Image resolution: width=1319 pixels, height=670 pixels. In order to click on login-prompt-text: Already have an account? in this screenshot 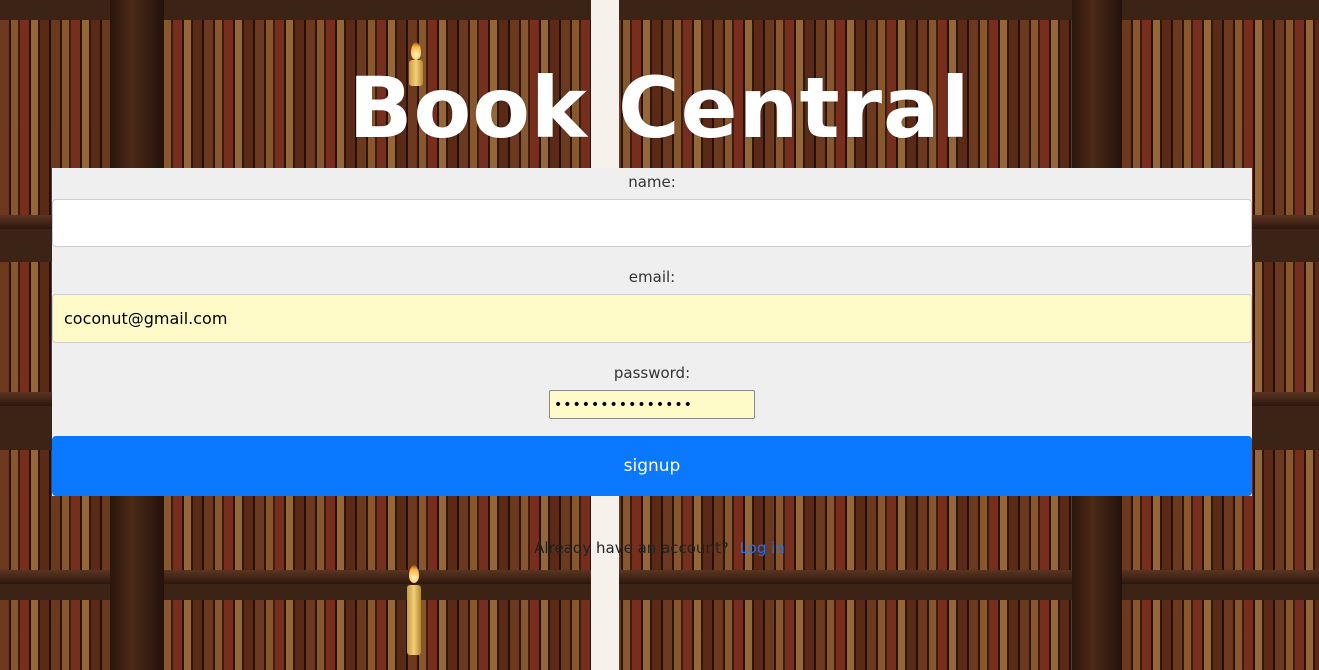, I will do `click(631, 548)`.